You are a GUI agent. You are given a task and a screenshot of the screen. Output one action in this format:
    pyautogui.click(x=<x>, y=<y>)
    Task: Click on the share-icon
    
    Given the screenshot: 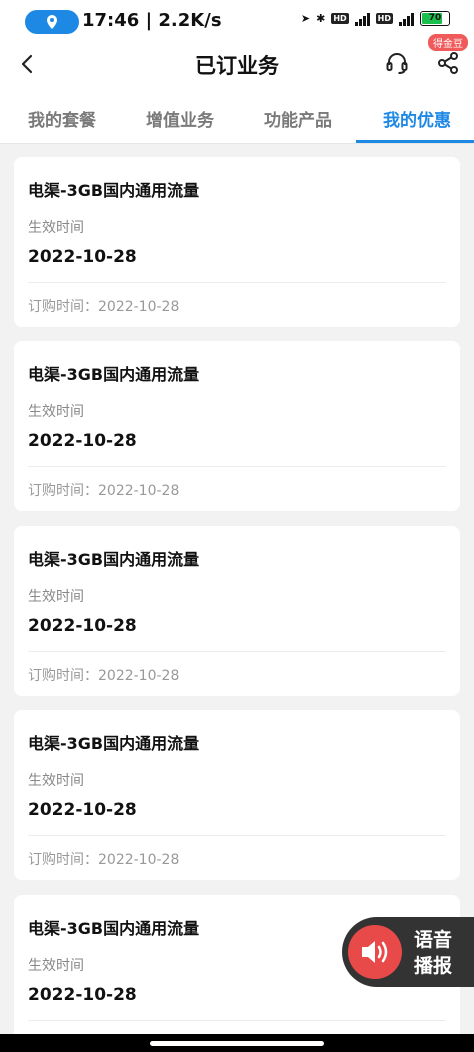 What is the action you would take?
    pyautogui.click(x=448, y=63)
    